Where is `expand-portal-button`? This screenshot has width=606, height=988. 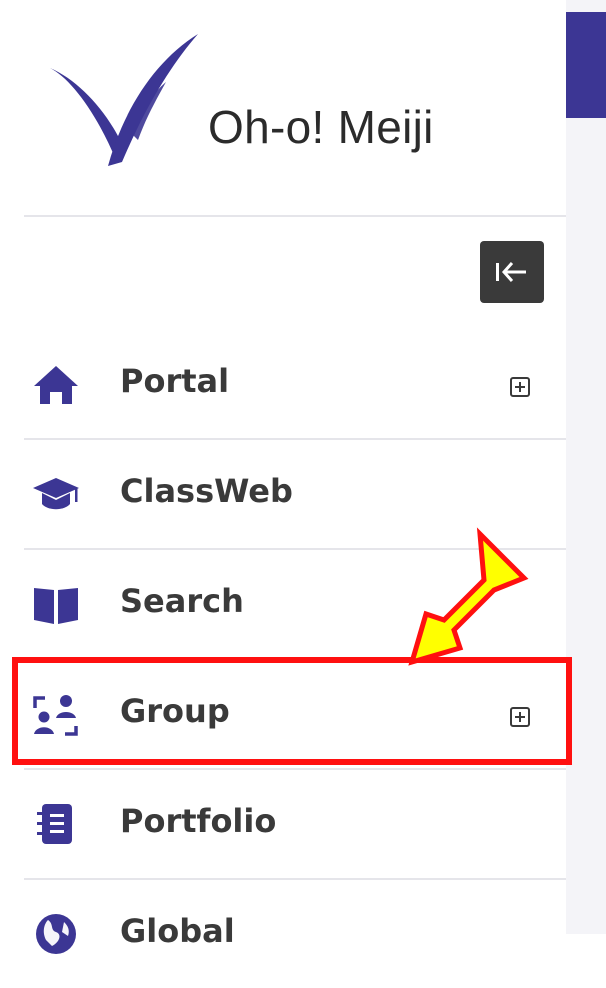
expand-portal-button is located at coordinates (520, 387).